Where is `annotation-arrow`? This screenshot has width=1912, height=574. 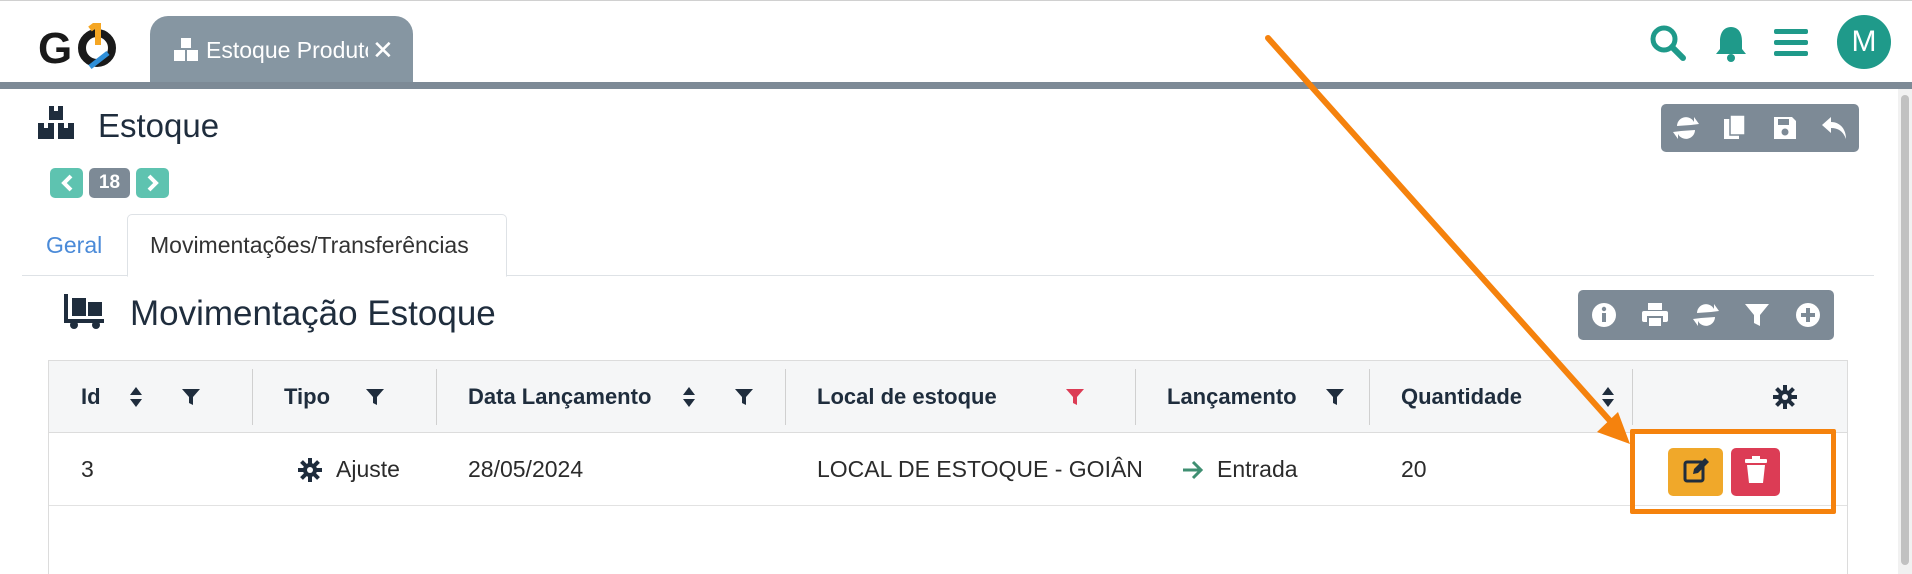 annotation-arrow is located at coordinates (1447, 239).